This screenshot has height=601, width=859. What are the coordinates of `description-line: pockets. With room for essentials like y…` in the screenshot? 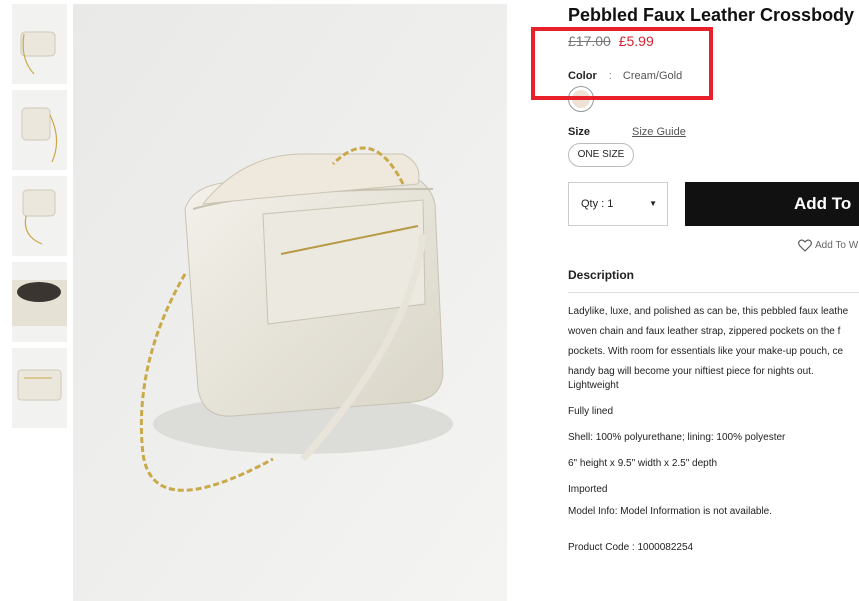 It's located at (706, 351).